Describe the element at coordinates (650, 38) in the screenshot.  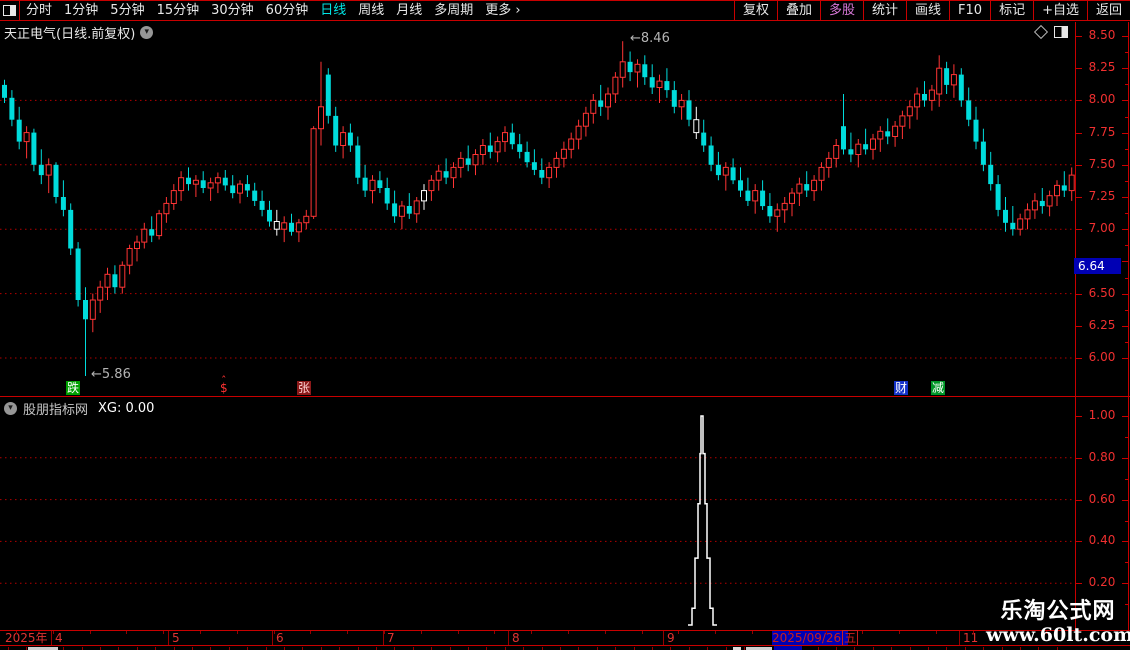
I see `high-annotation: ←8.46` at that location.